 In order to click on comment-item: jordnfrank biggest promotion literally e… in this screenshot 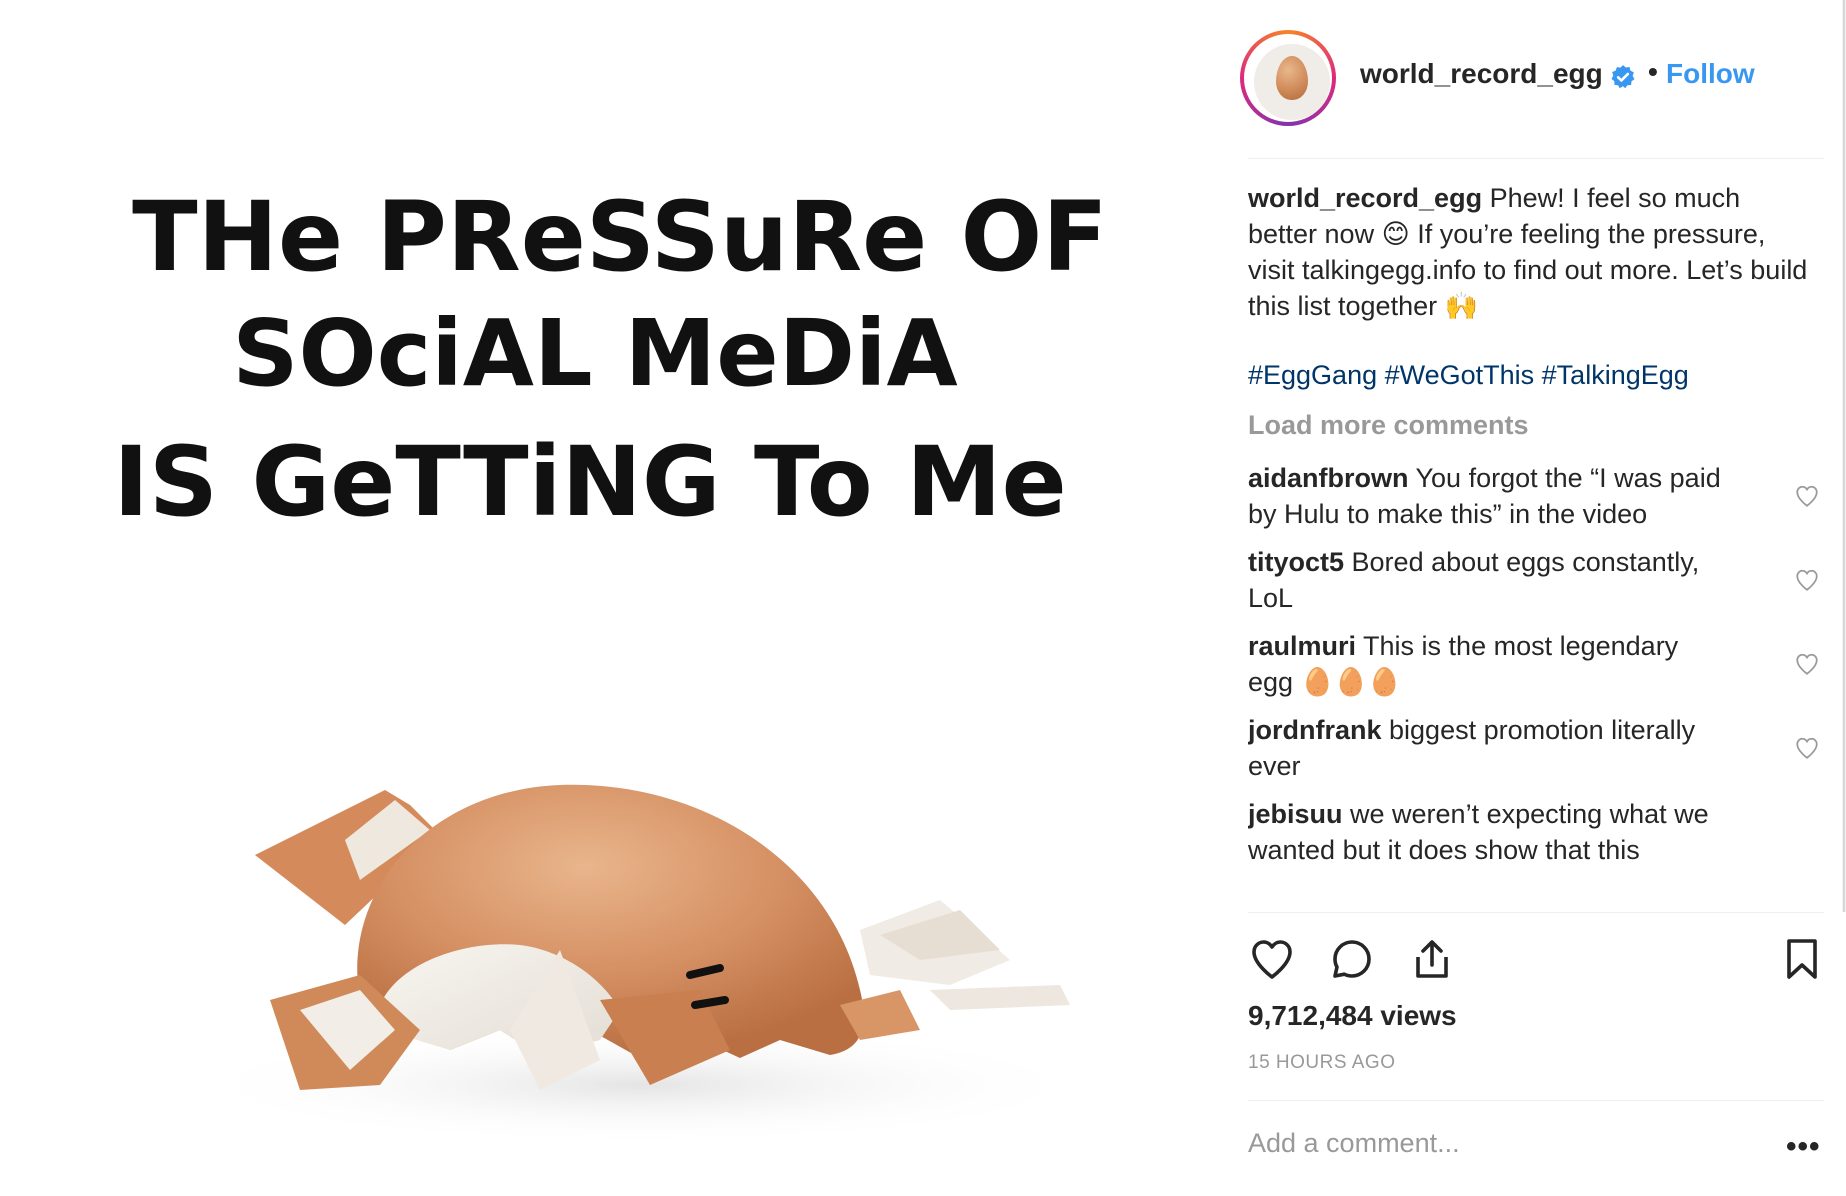, I will do `click(1543, 748)`.